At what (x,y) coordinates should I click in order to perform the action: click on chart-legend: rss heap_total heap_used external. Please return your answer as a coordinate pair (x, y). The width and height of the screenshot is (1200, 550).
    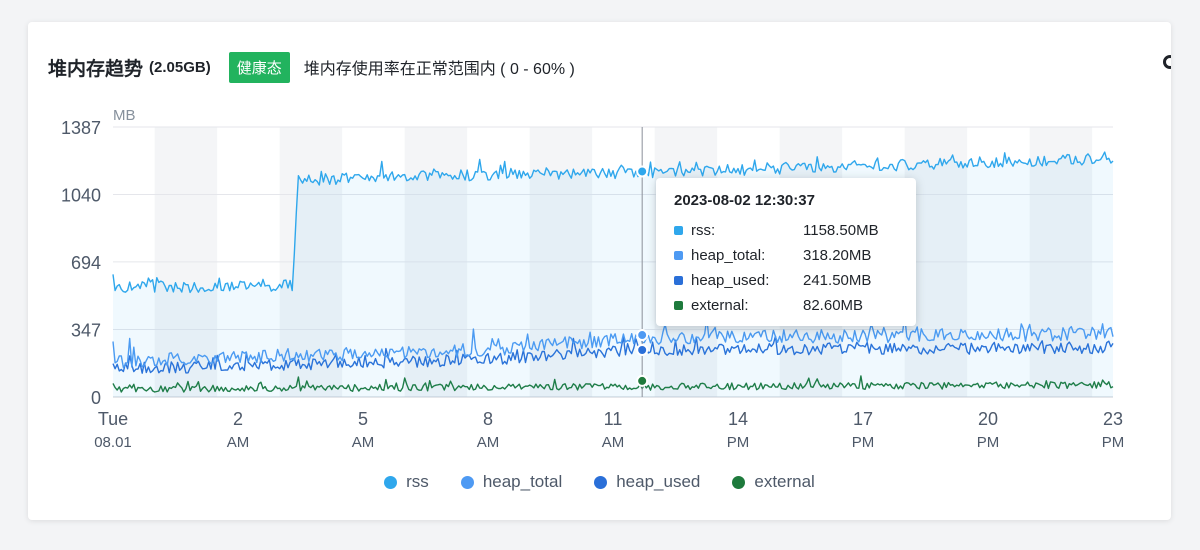
    Looking at the image, I should click on (599, 482).